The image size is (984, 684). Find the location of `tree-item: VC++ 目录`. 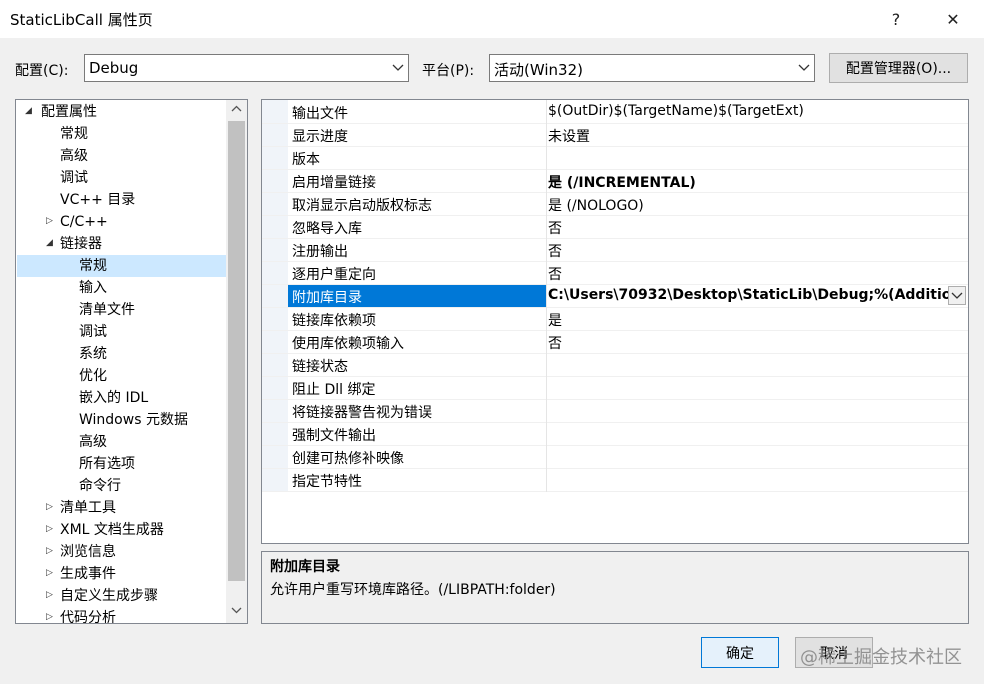

tree-item: VC++ 目录 is located at coordinates (97, 200).